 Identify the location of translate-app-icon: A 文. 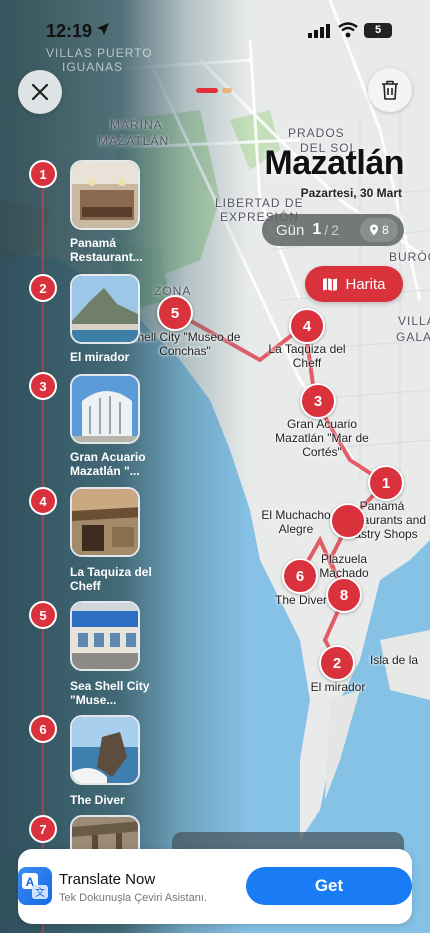
(35, 886).